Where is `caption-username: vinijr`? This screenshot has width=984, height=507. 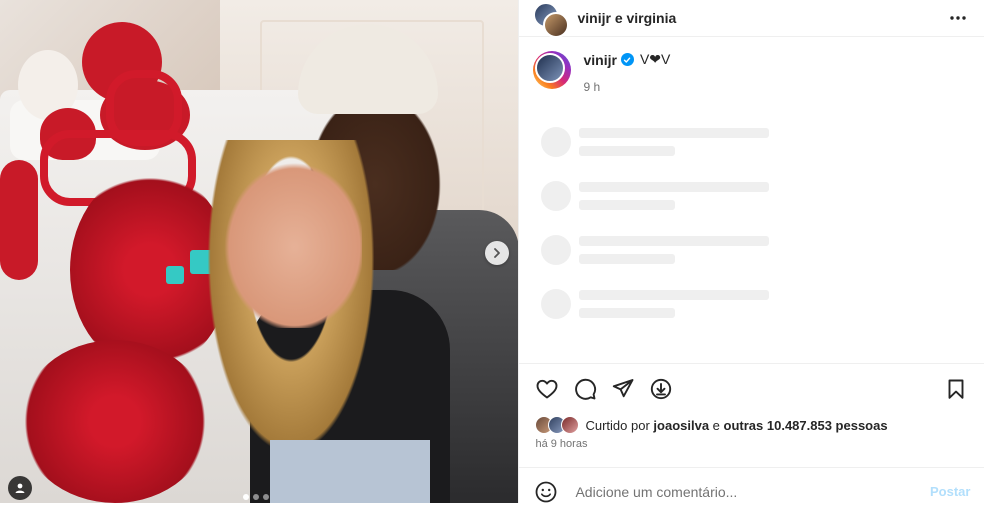
caption-username: vinijr is located at coordinates (599, 60).